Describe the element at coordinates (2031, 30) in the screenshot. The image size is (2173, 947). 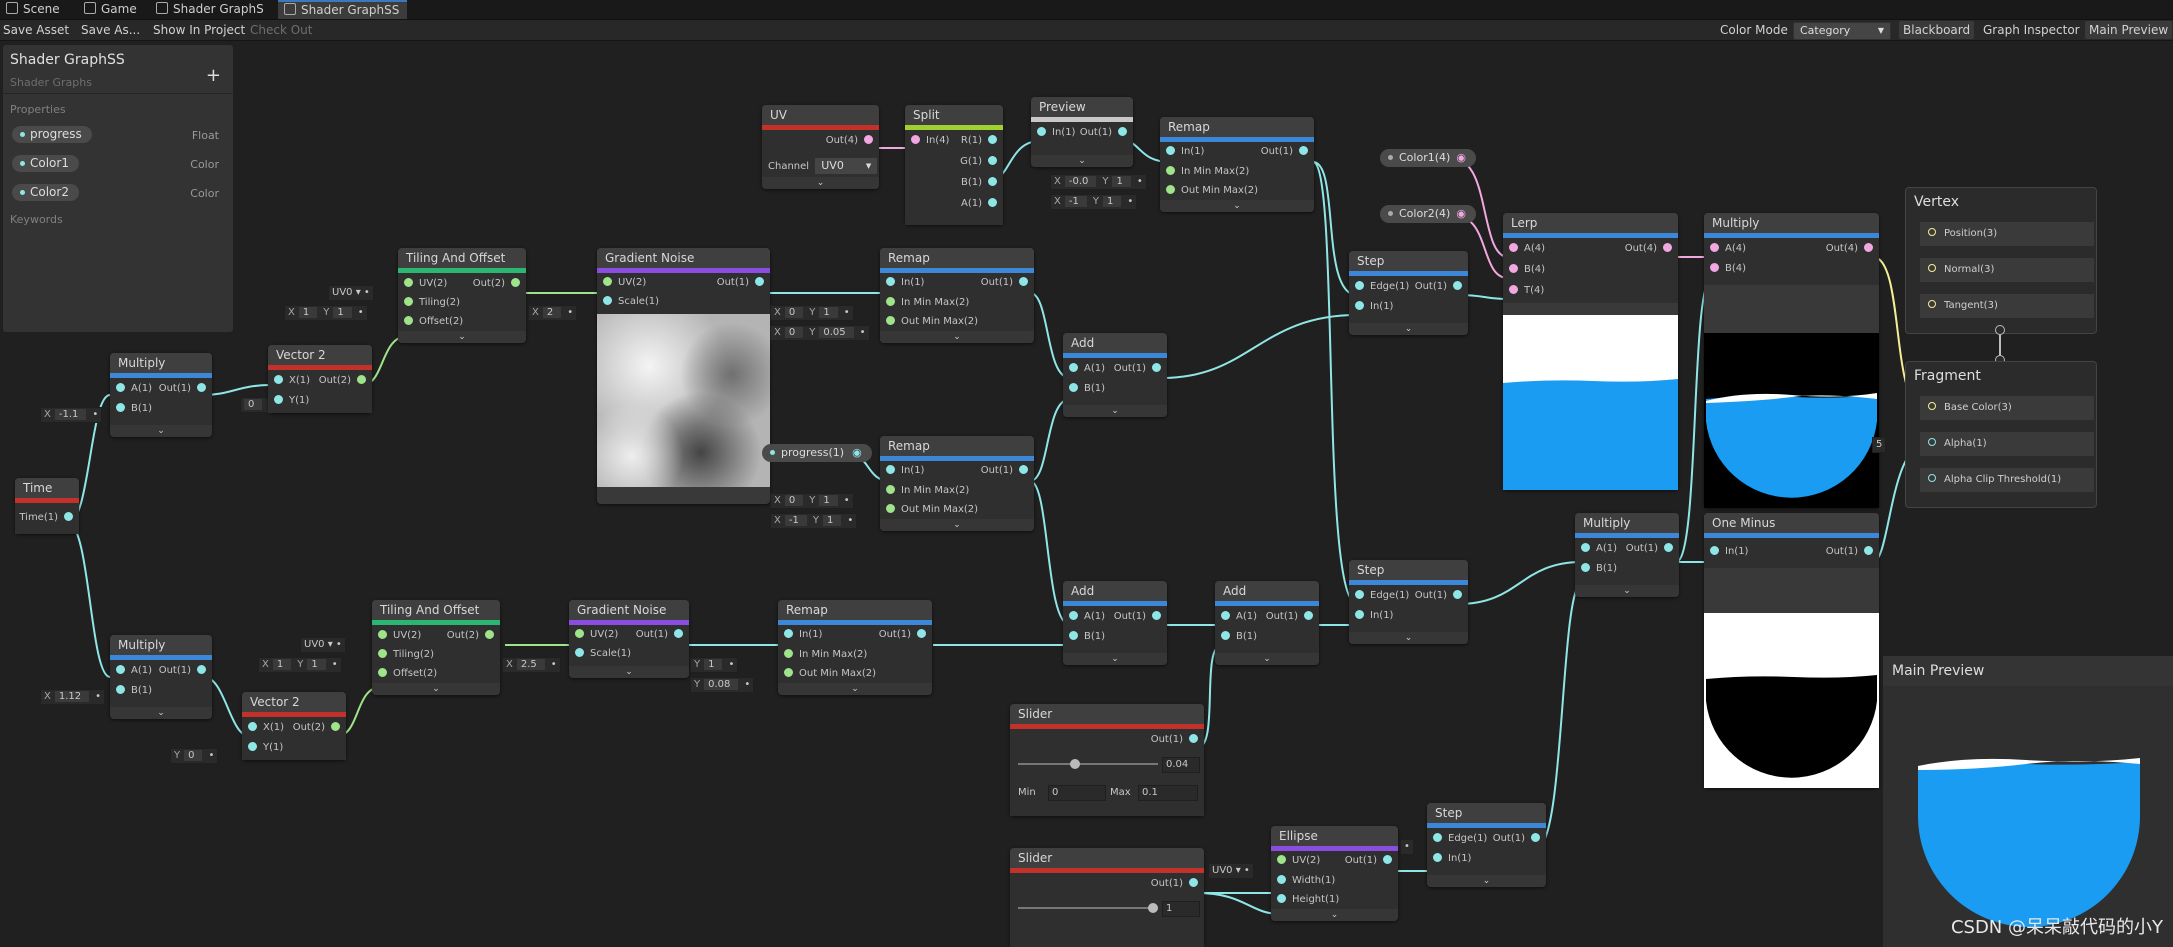
I see `graph-inspector-toggle: Graph Inspector` at that location.